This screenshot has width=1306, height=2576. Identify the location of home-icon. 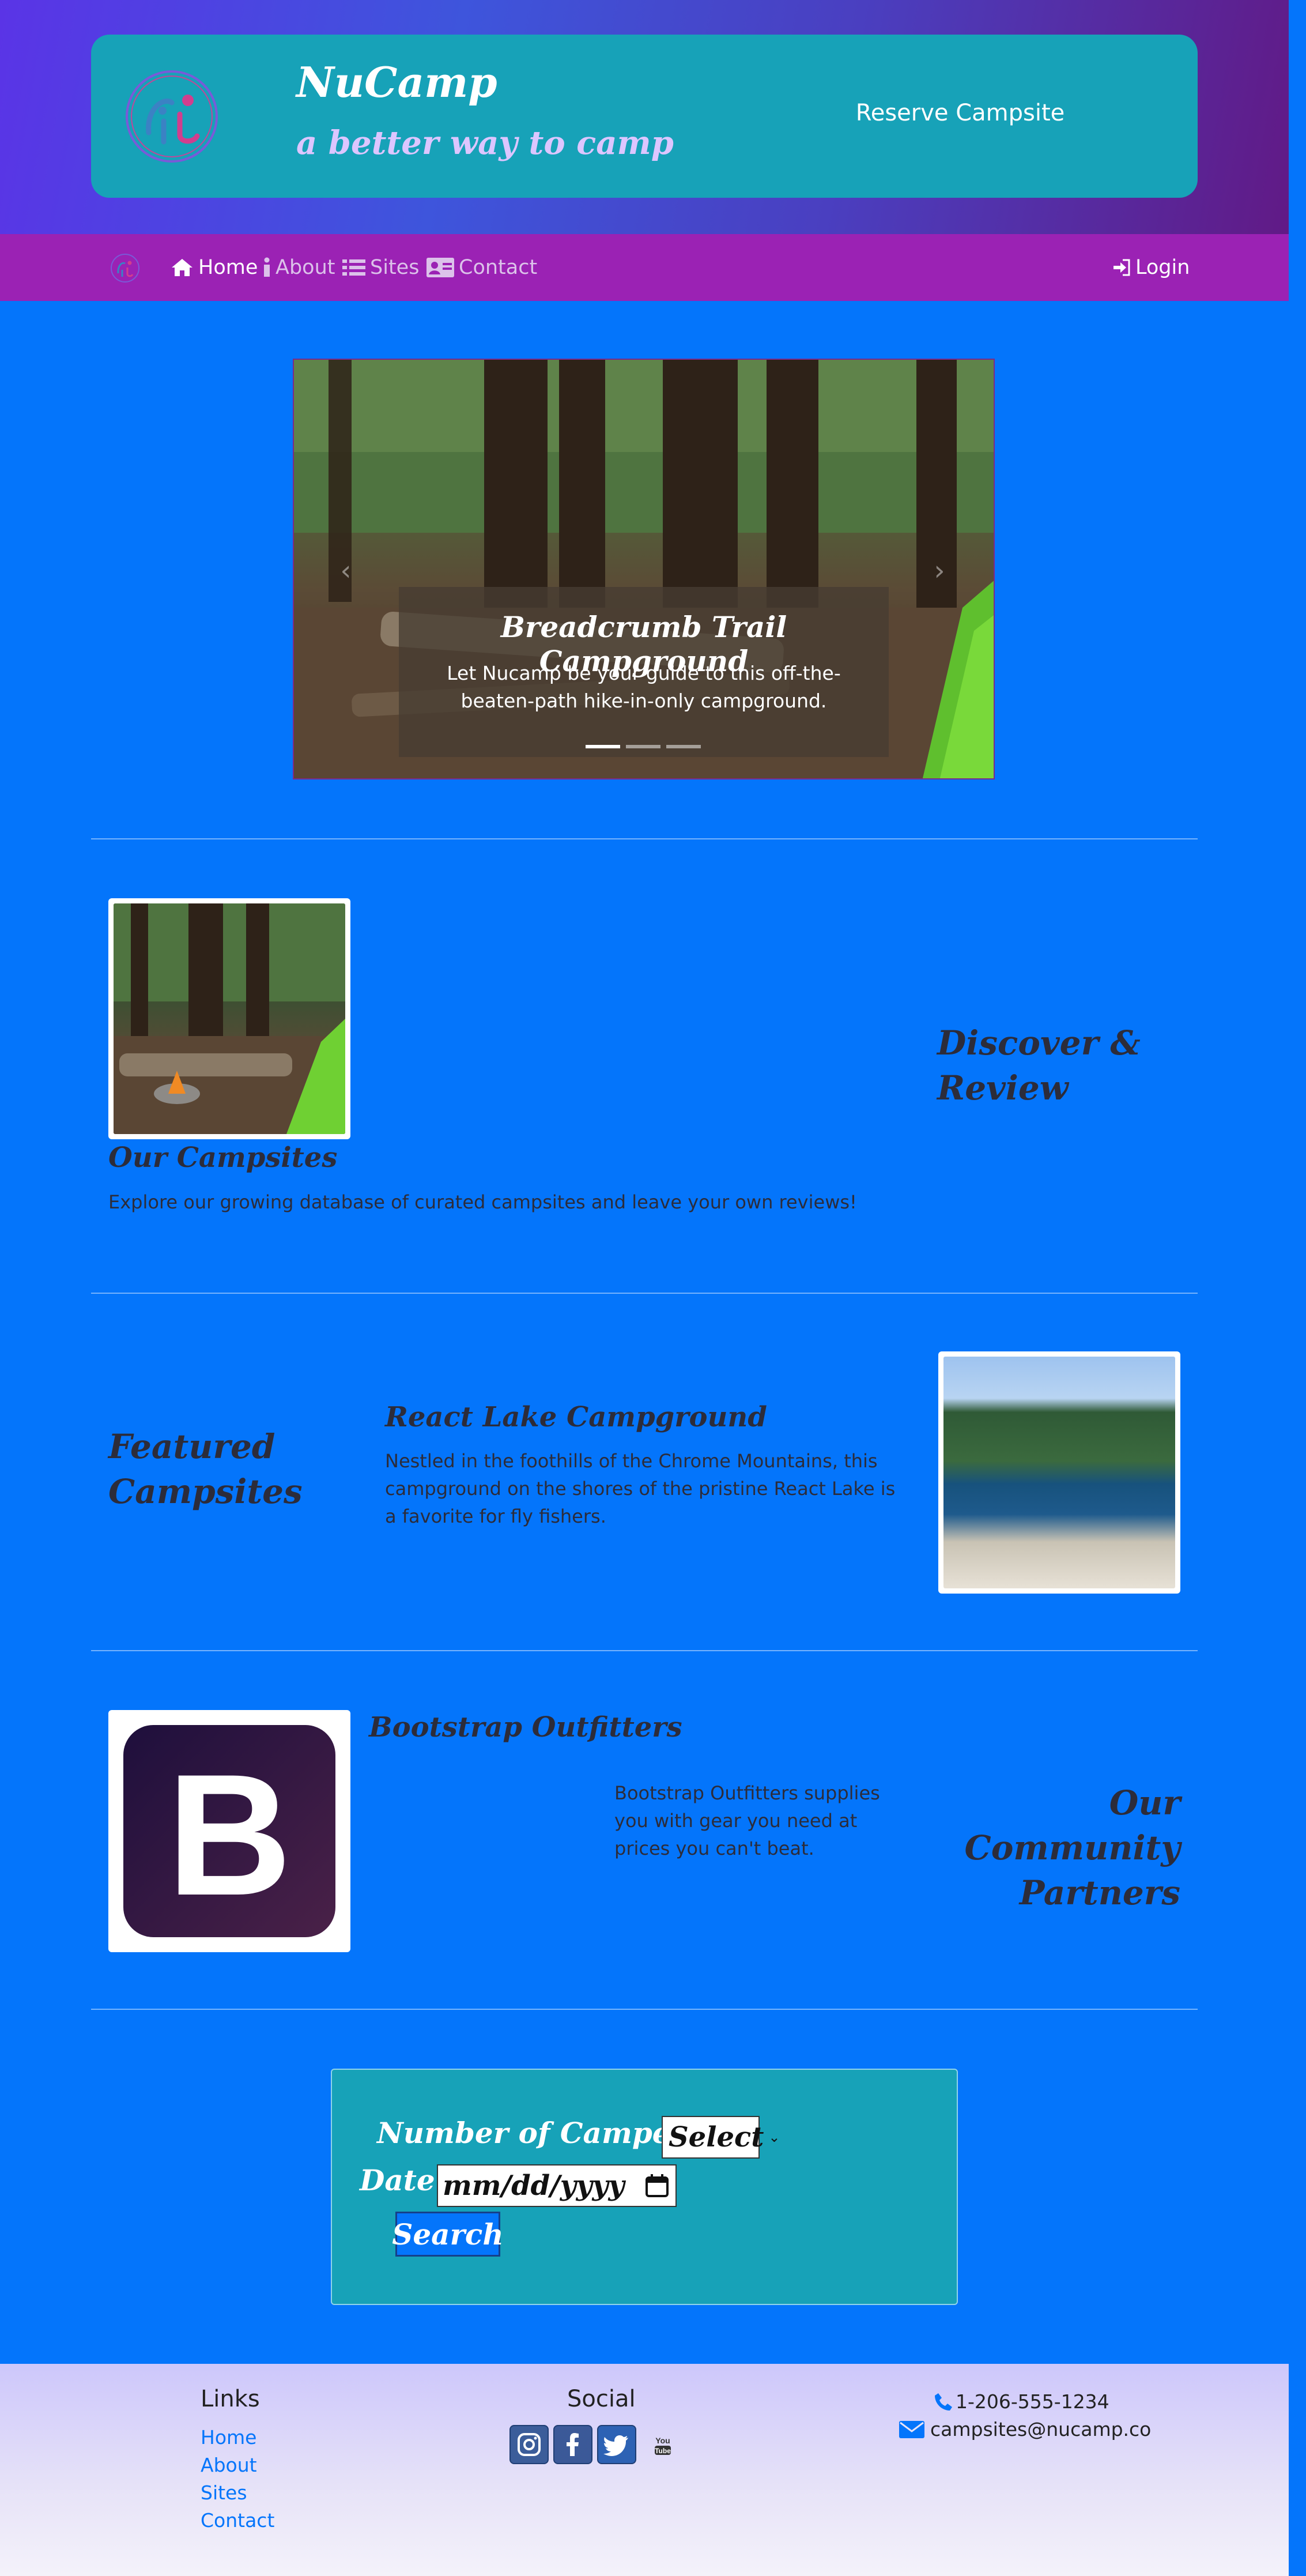
(182, 267).